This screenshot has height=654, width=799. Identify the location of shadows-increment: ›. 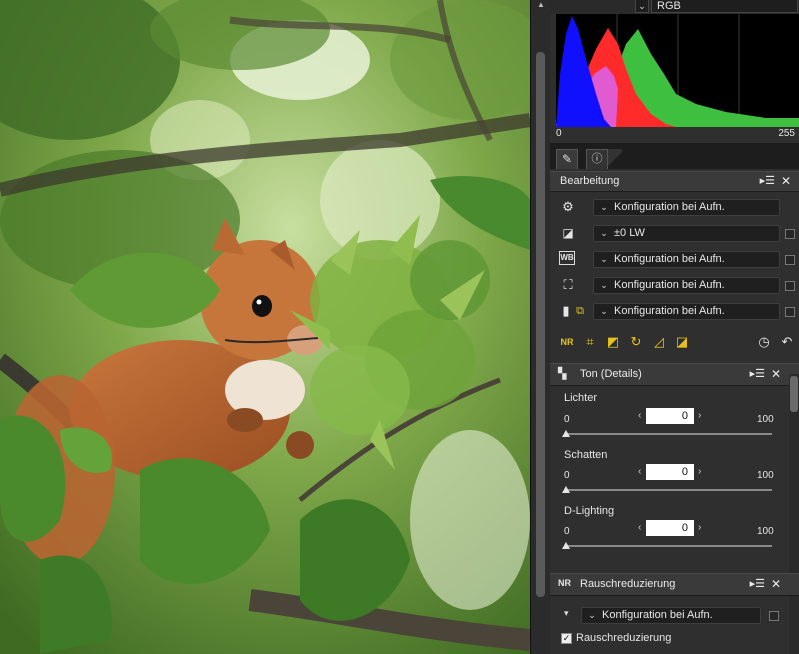
(699, 471).